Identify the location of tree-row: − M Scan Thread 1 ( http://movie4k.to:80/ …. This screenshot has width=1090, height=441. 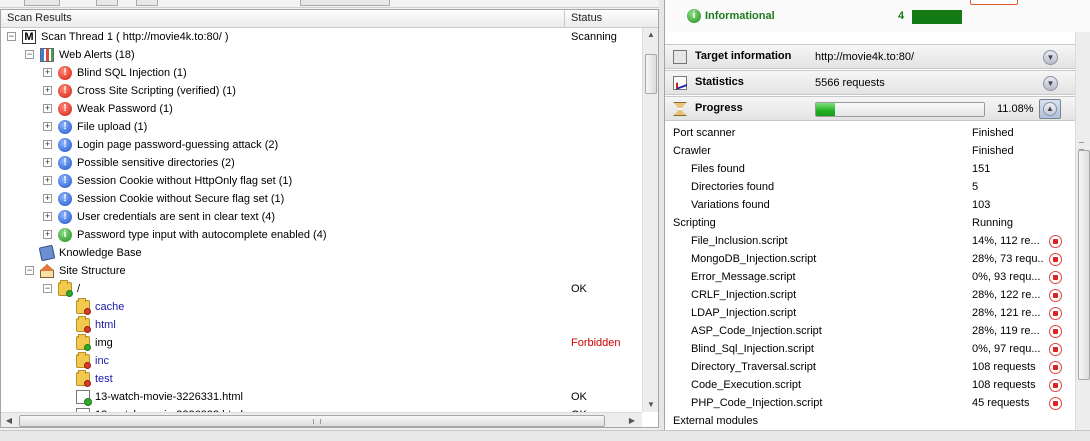
(321, 37).